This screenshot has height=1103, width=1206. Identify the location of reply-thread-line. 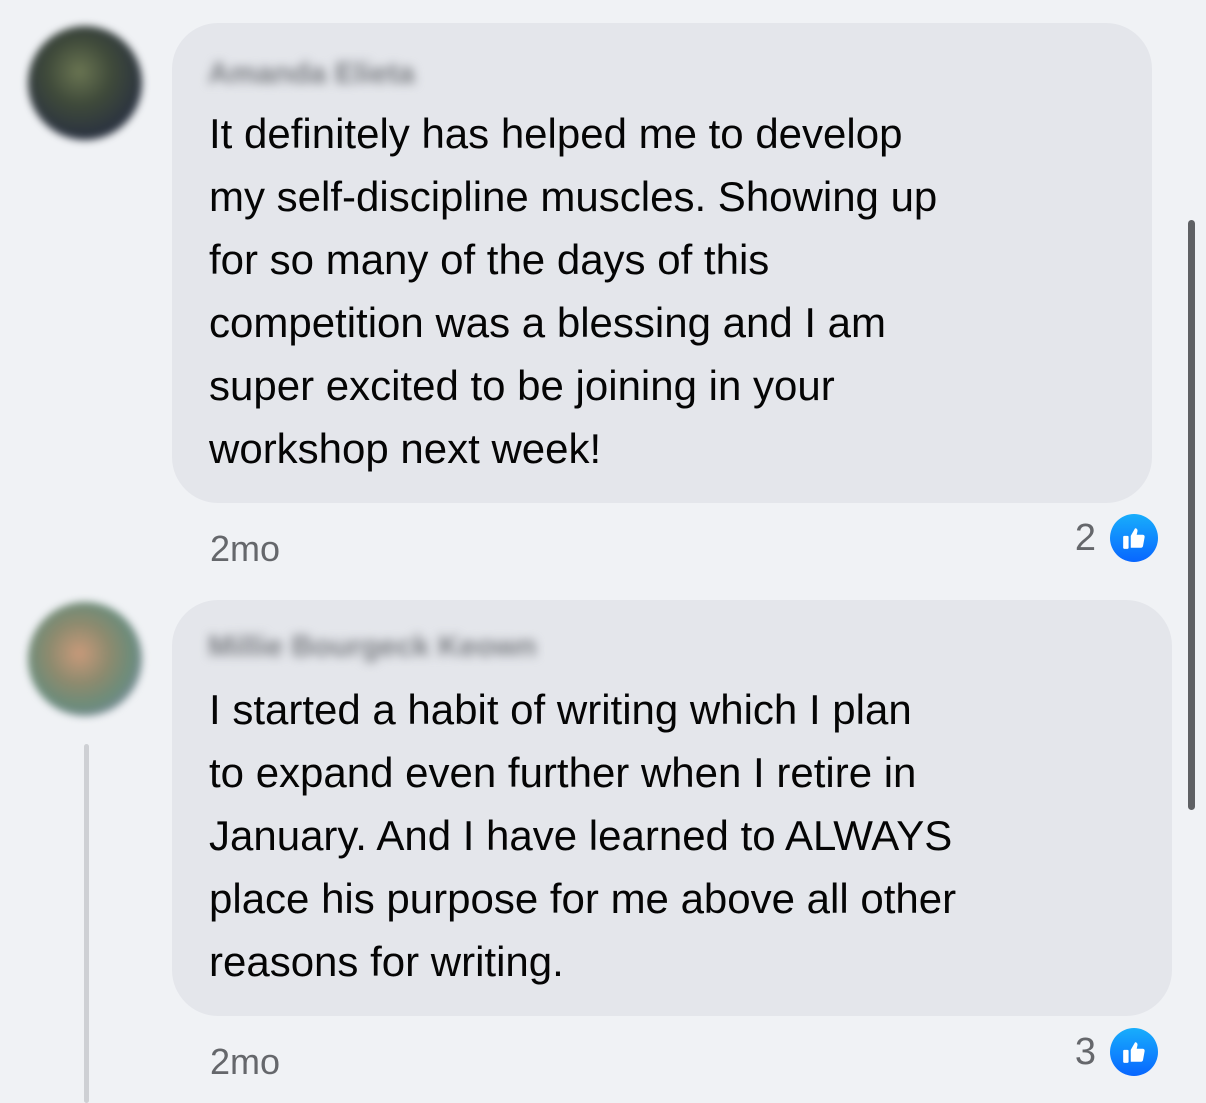
(86, 923).